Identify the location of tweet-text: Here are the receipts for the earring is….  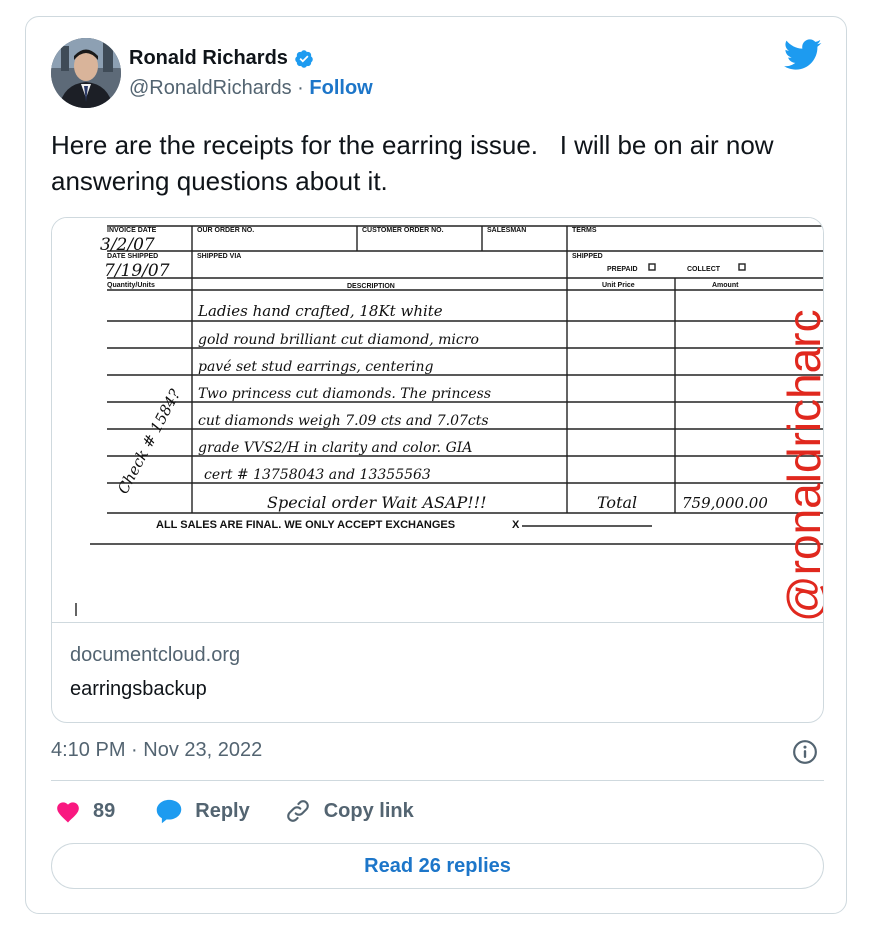
(416, 163).